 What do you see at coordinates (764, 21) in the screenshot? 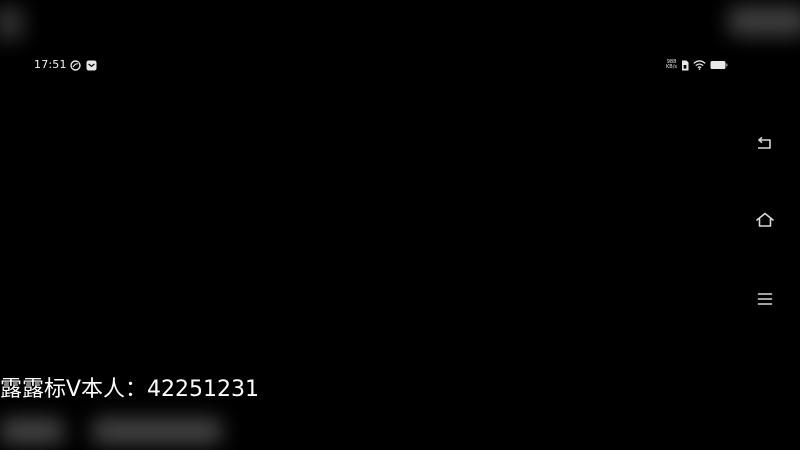
I see `blurred-overlay-top-right` at bounding box center [764, 21].